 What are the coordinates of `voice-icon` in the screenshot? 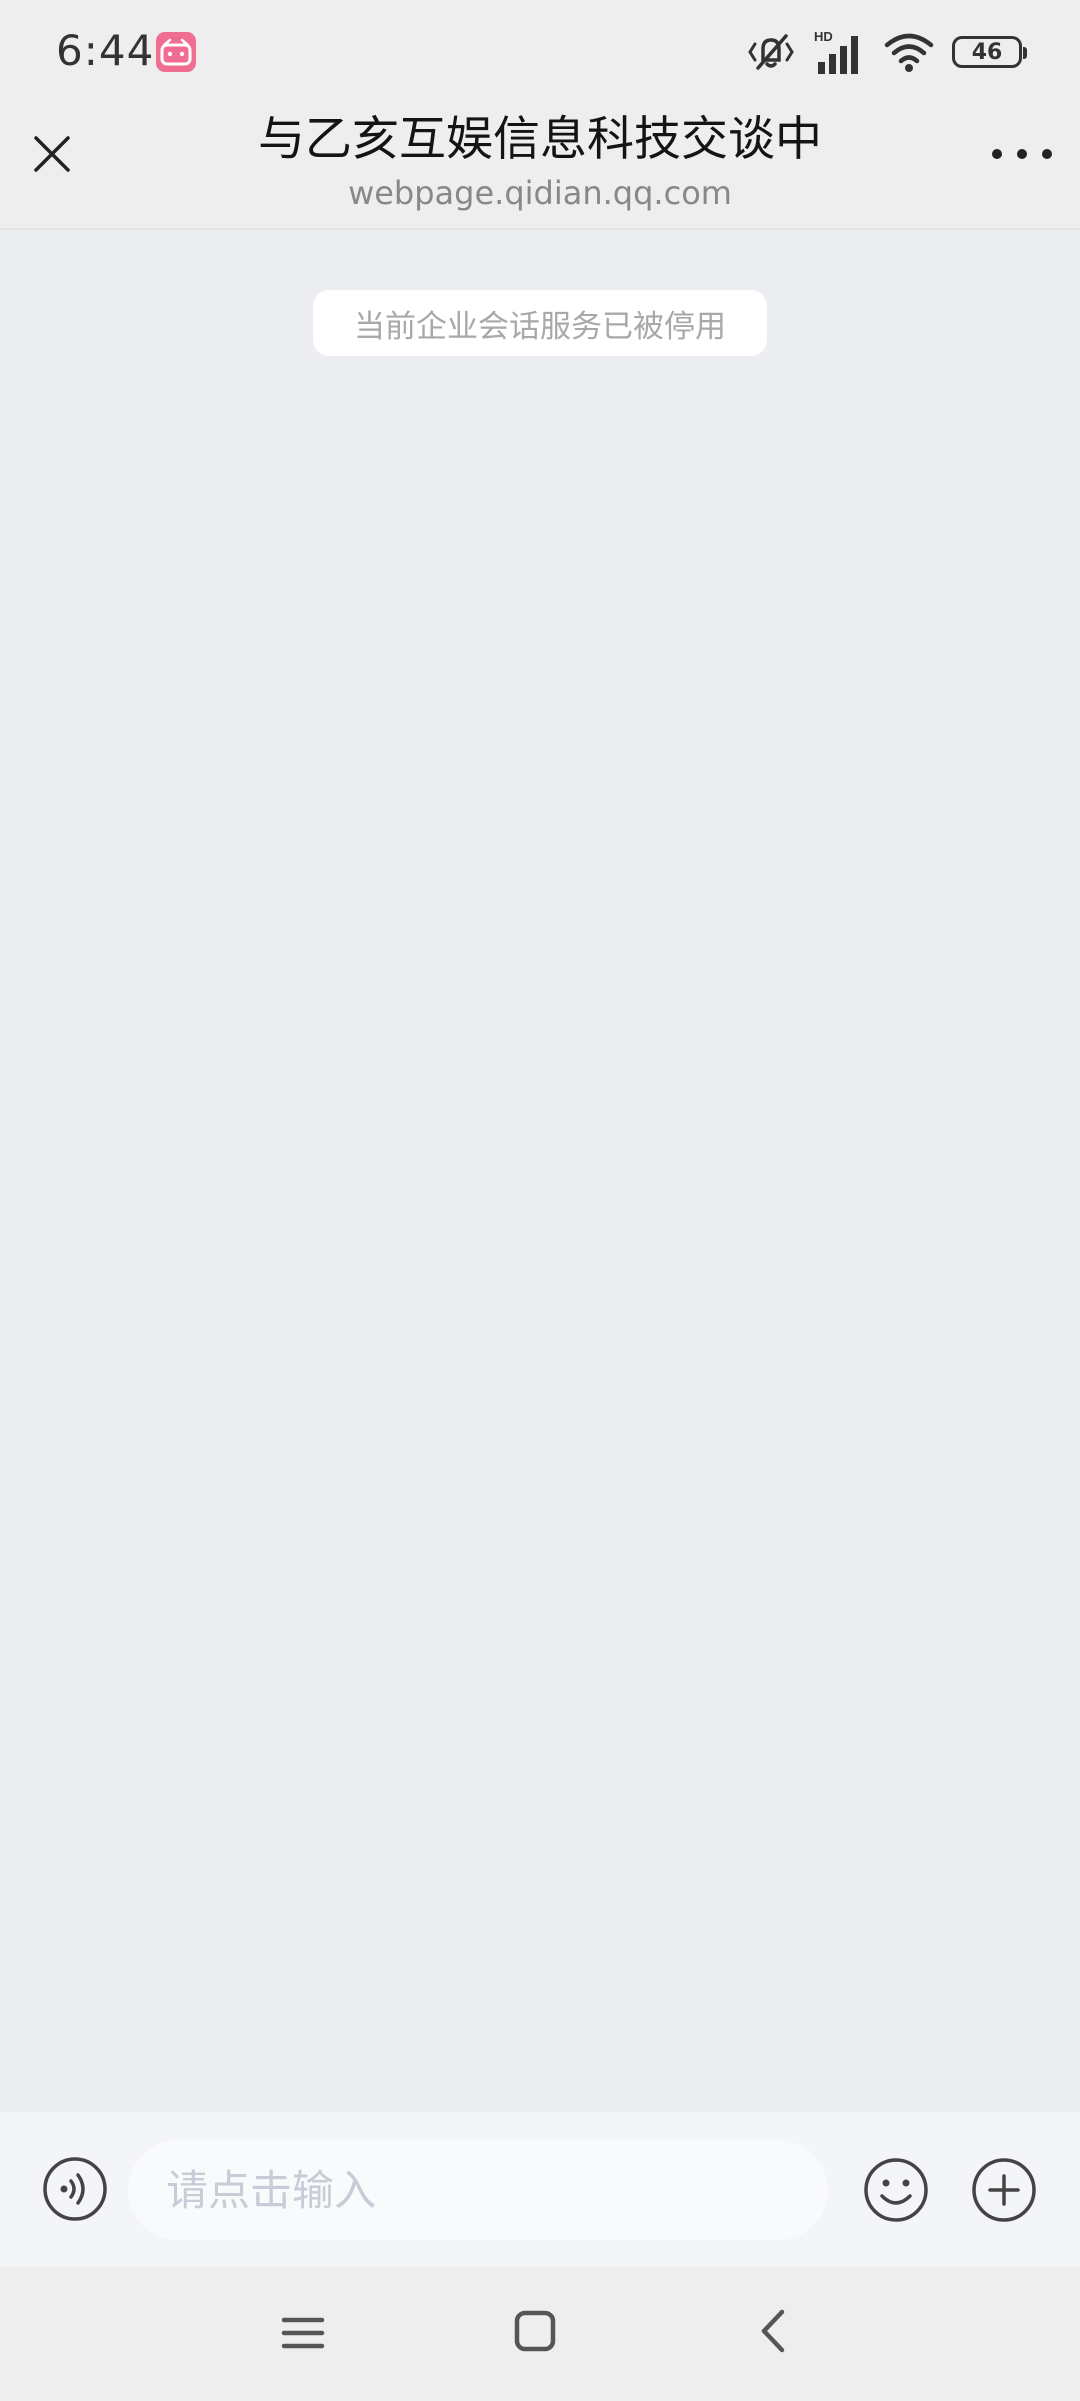 It's located at (75, 2189).